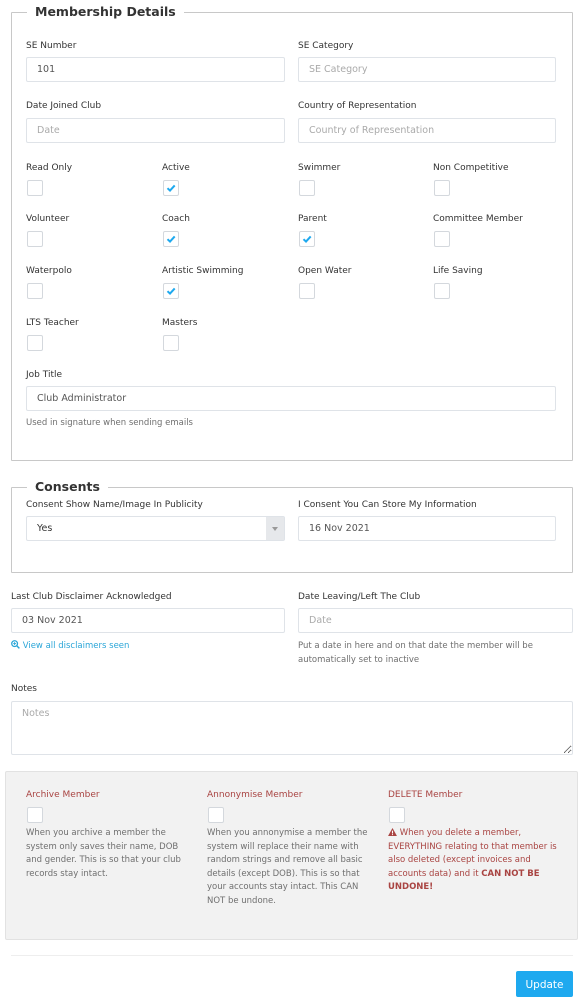  I want to click on committee-member-label: Committee Member, so click(478, 219).